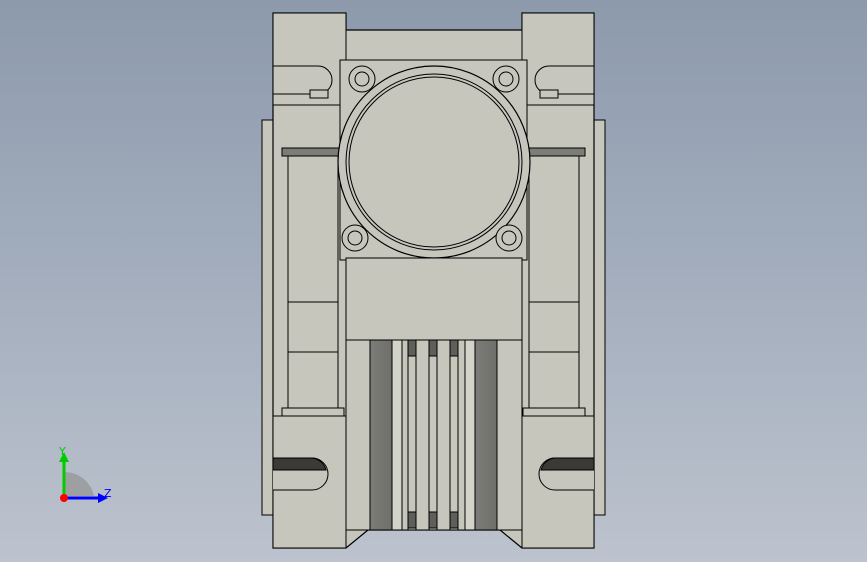 Image resolution: width=867 pixels, height=562 pixels. I want to click on bottom-left-mount-ear, so click(309, 482).